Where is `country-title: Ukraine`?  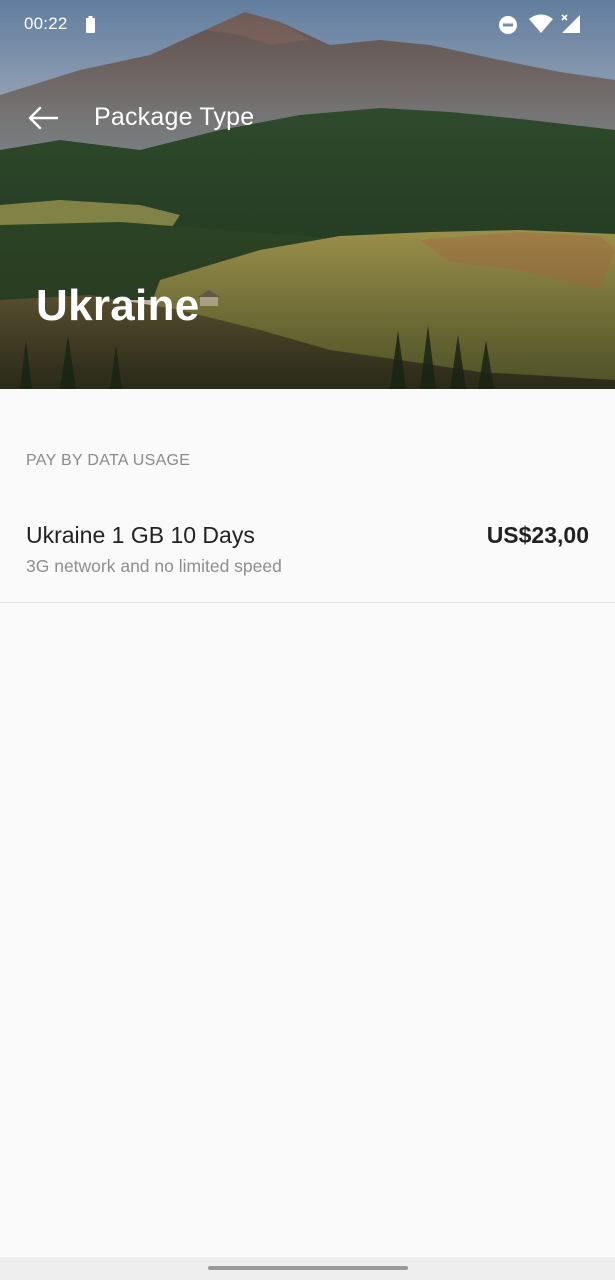 country-title: Ukraine is located at coordinates (118, 305).